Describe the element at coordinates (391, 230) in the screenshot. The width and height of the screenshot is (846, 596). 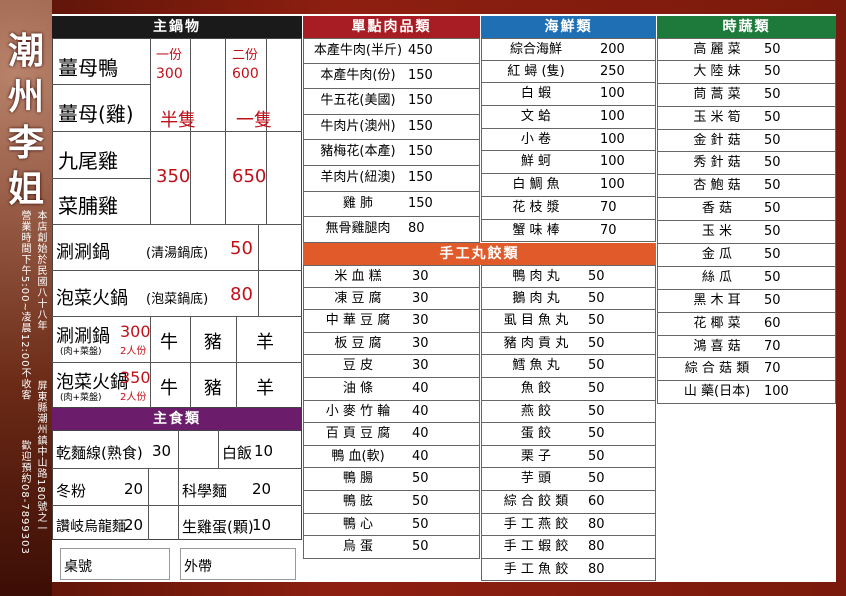
I see `menu-row: 無骨雞腿肉 80` at that location.